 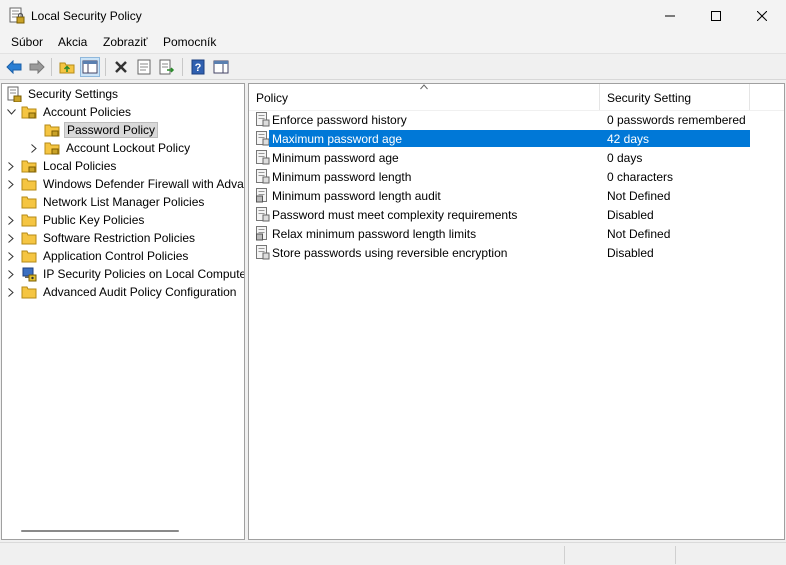 I want to click on menu-view: Zobraziť, so click(x=125, y=42).